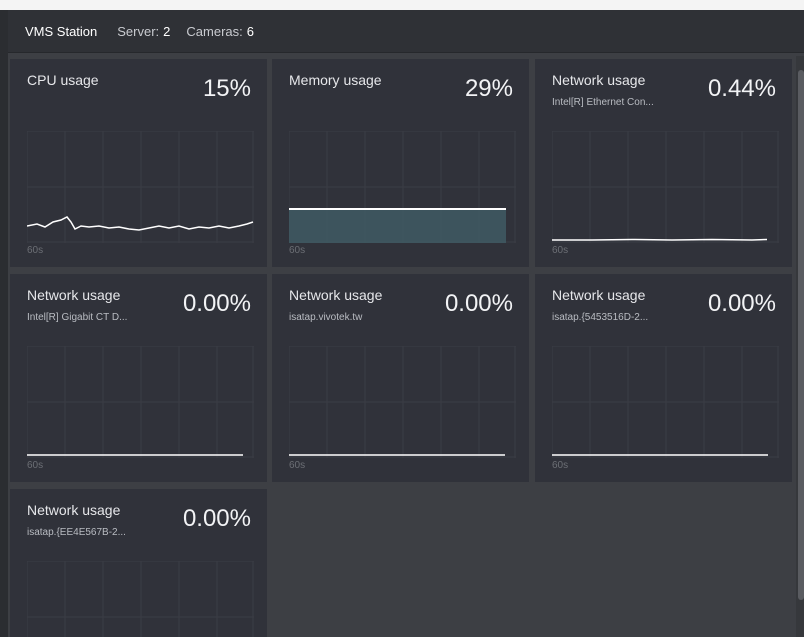  I want to click on cameras-value: 6, so click(250, 31).